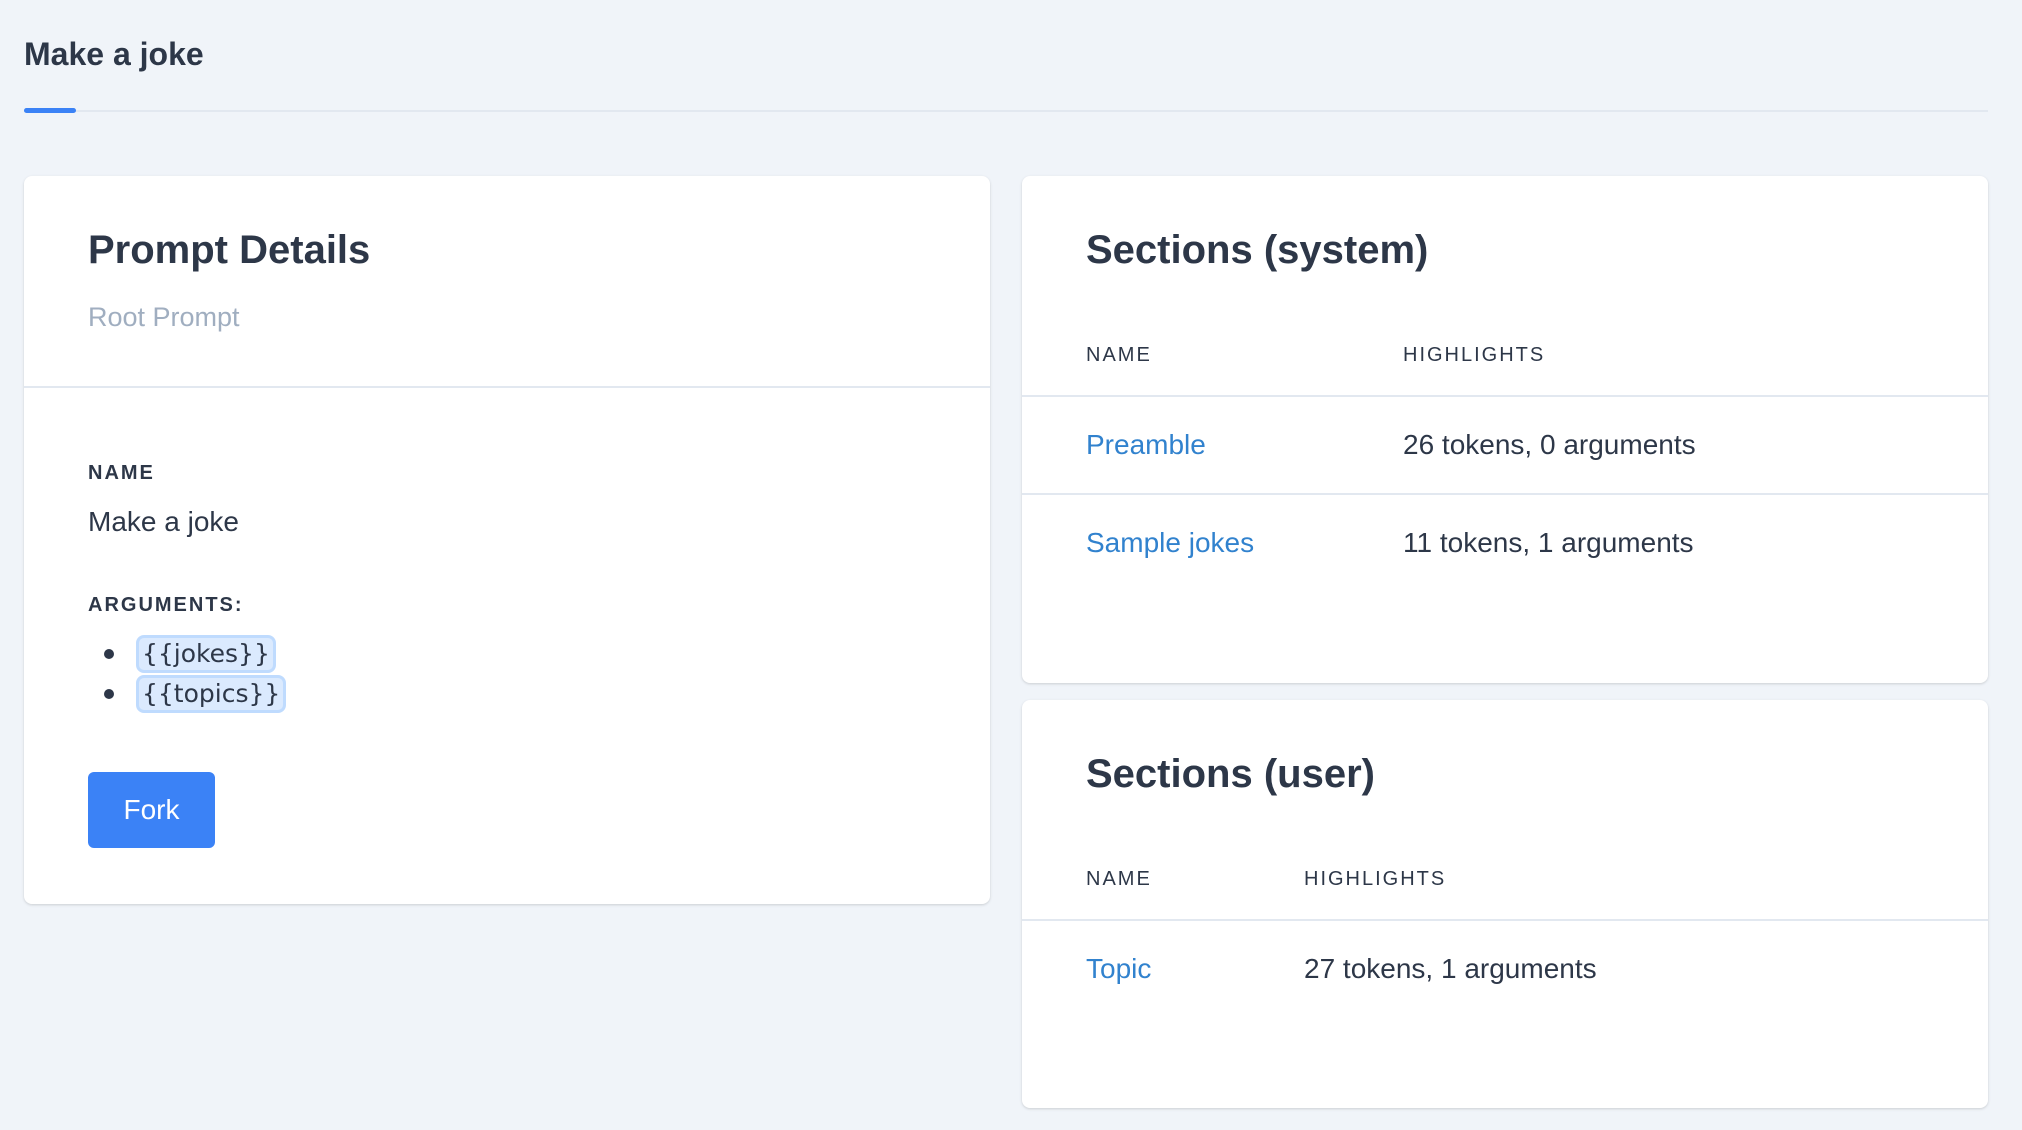  What do you see at coordinates (1146, 445) in the screenshot?
I see `section-link-preamble: Preamble` at bounding box center [1146, 445].